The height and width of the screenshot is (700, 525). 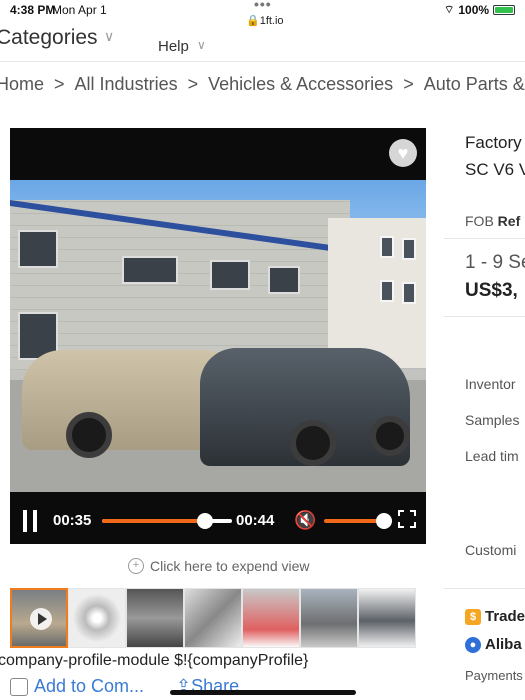 What do you see at coordinates (505, 616) in the screenshot?
I see `trade-assurance-text: Trade` at bounding box center [505, 616].